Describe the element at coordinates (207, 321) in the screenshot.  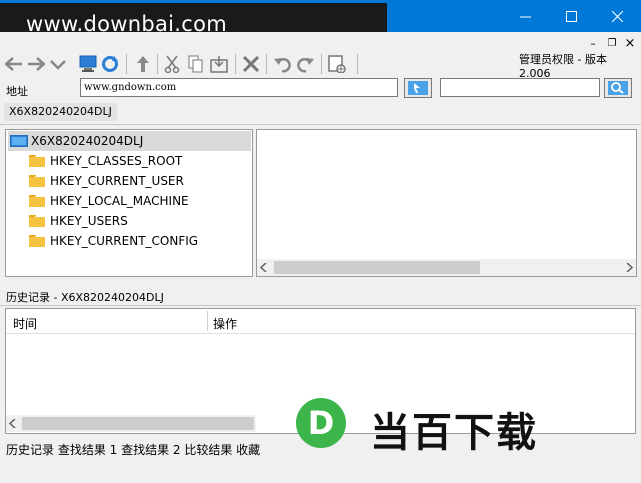
I see `column-separator` at that location.